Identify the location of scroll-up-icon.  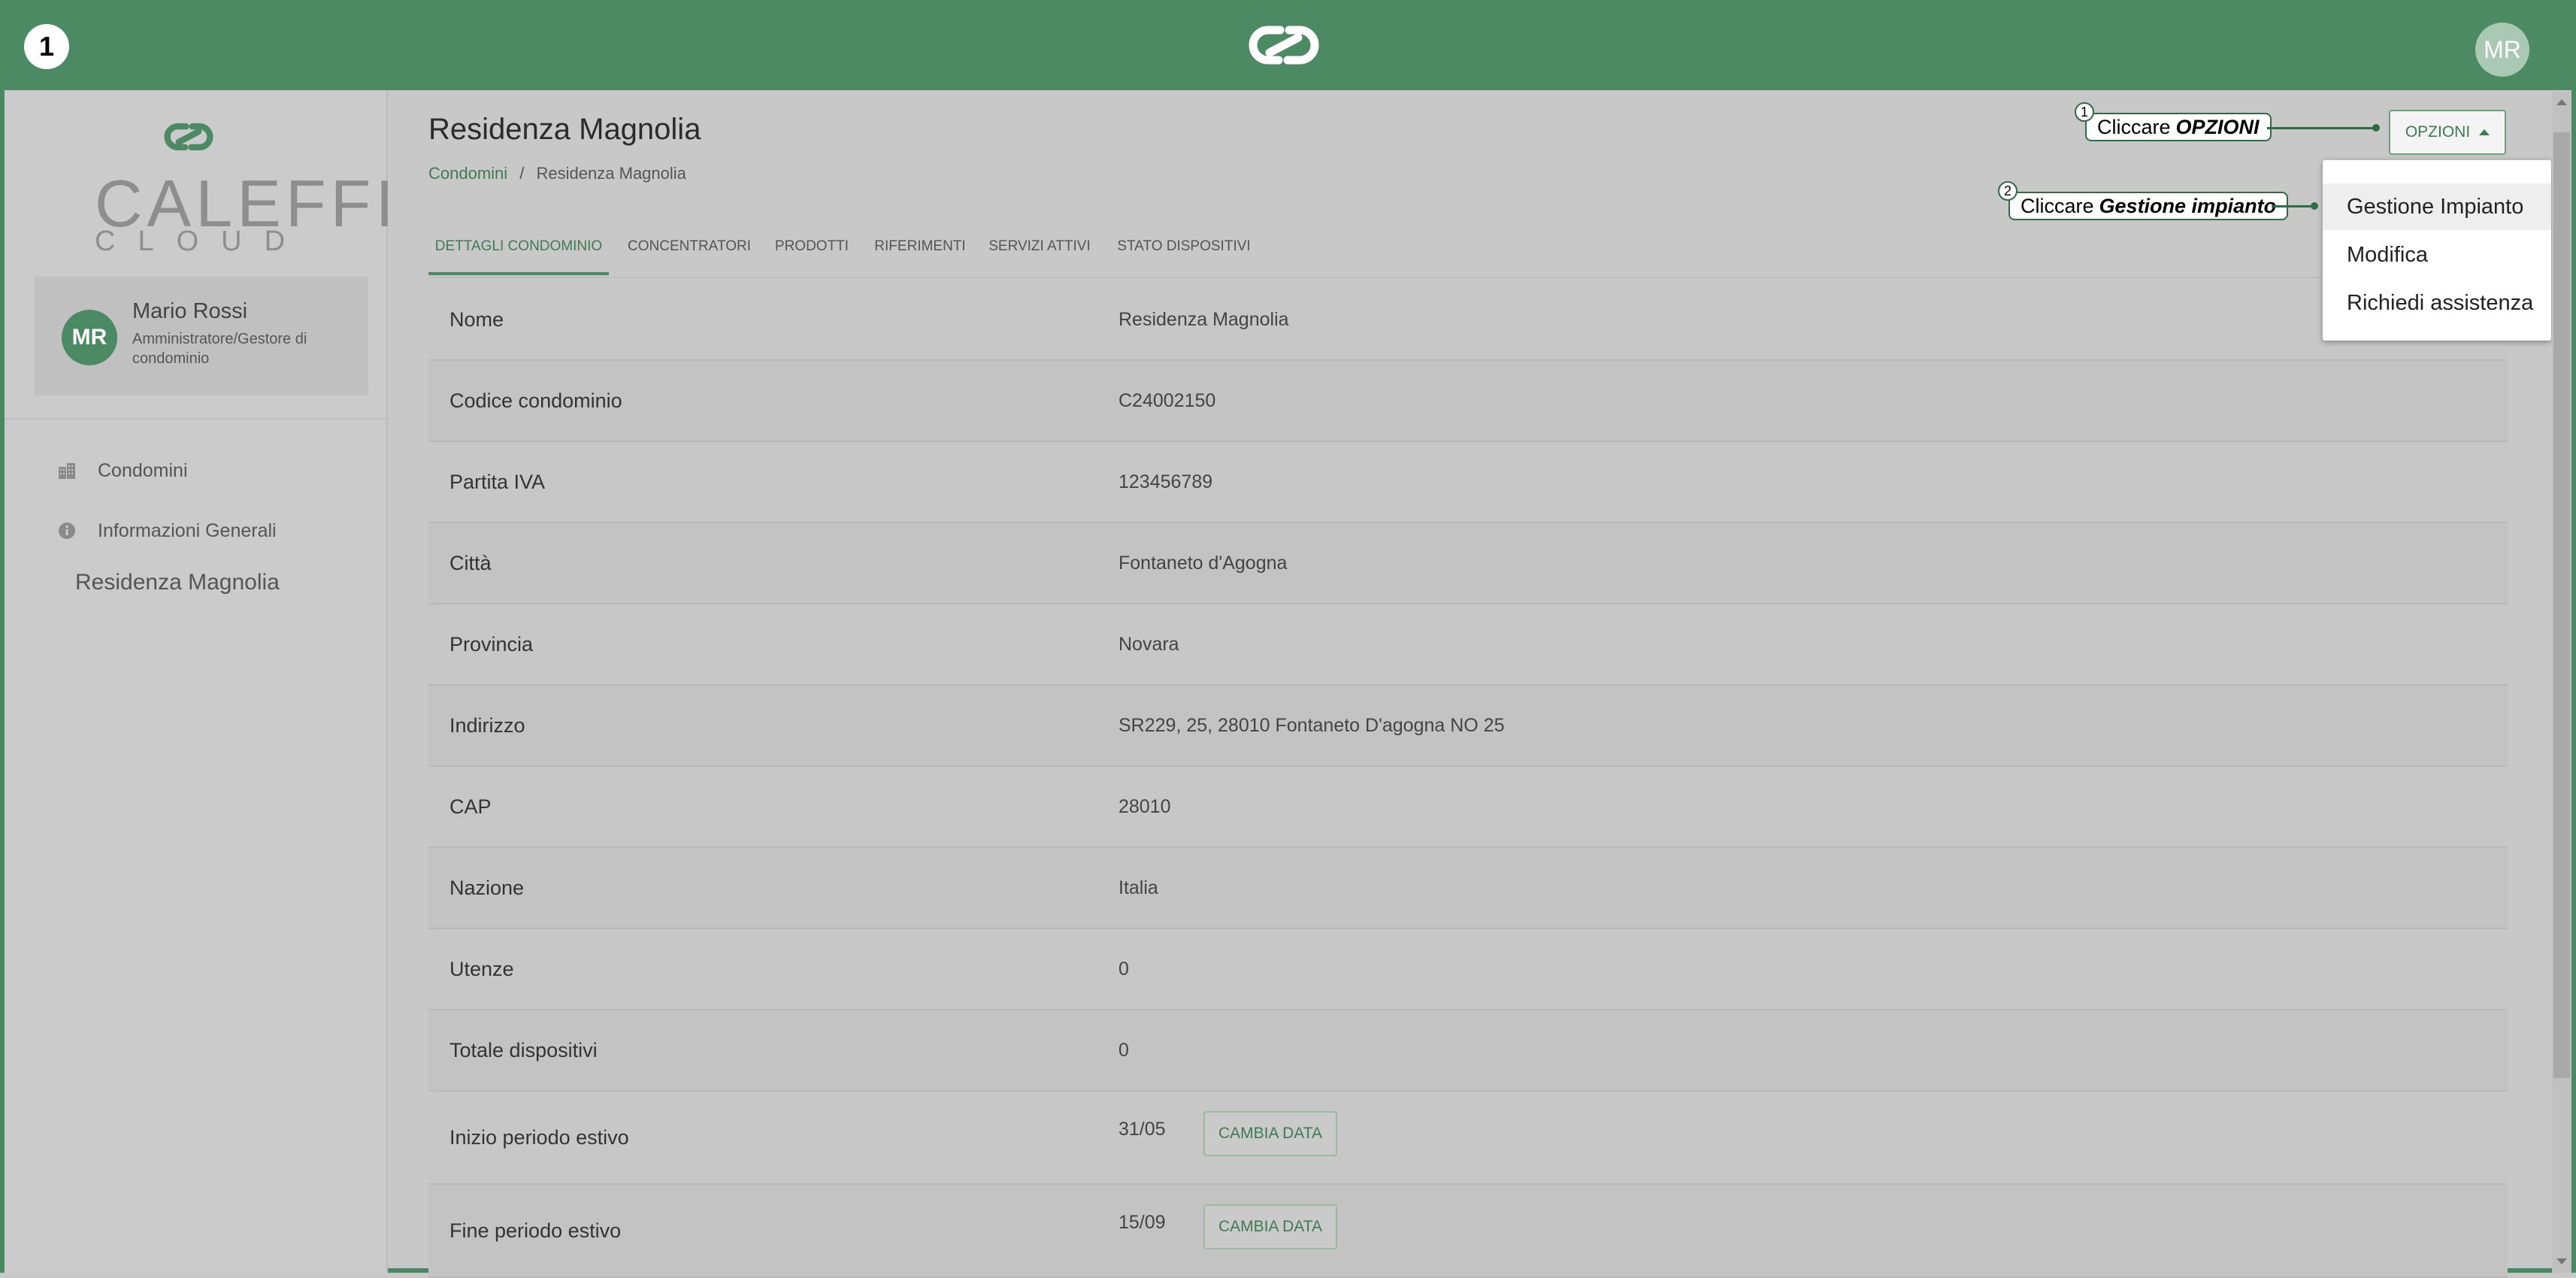
(2561, 102).